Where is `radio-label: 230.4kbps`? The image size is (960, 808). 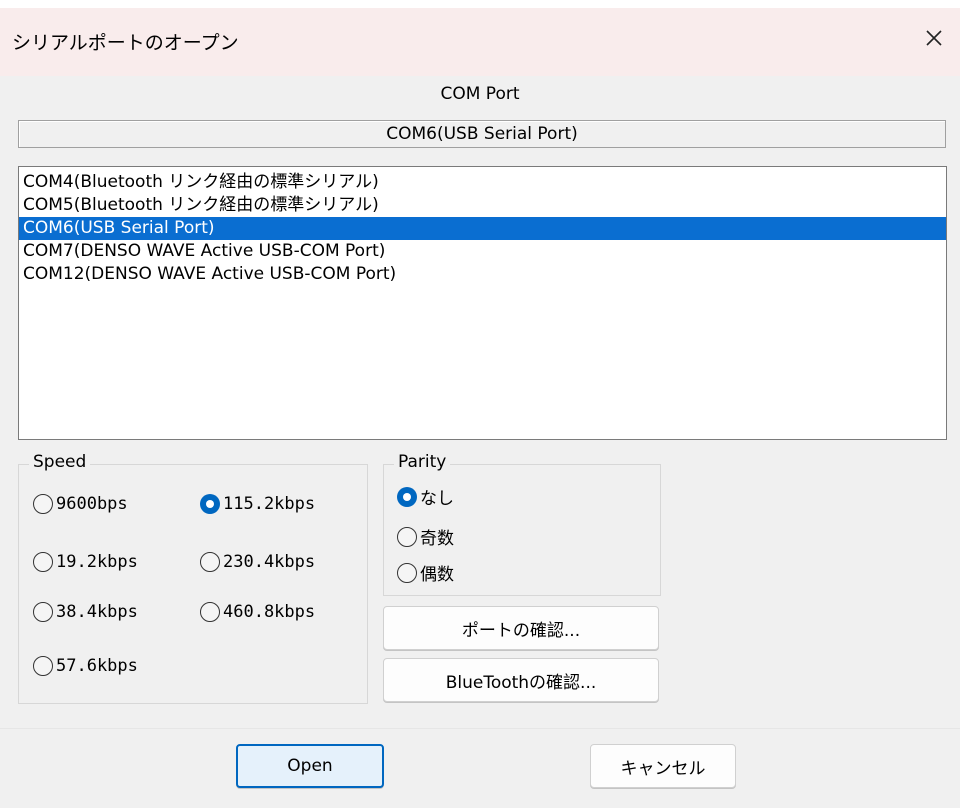
radio-label: 230.4kbps is located at coordinates (269, 562).